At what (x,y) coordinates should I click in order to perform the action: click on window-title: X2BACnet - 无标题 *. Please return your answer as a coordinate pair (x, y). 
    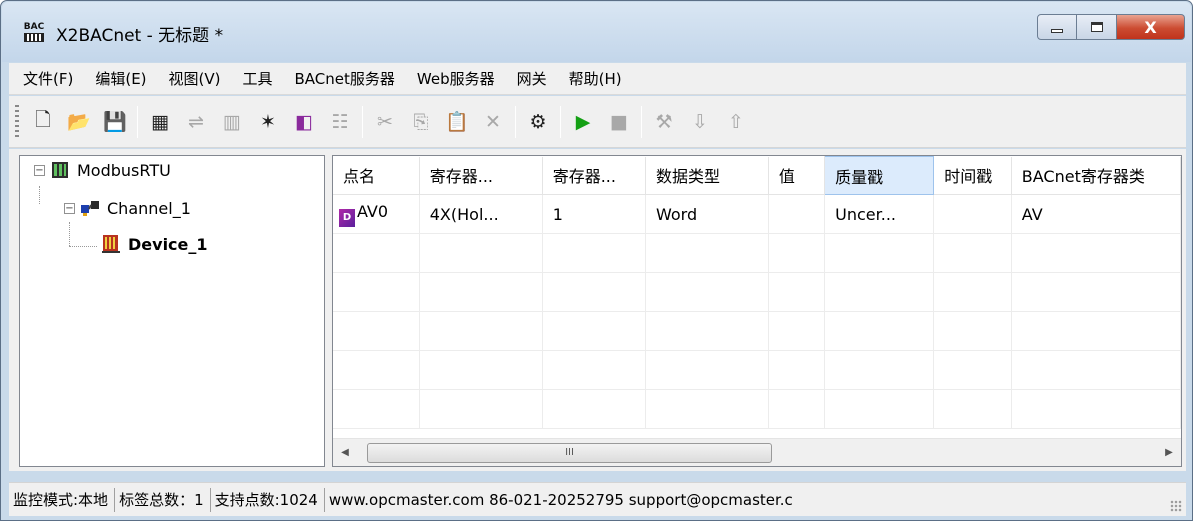
    Looking at the image, I should click on (140, 36).